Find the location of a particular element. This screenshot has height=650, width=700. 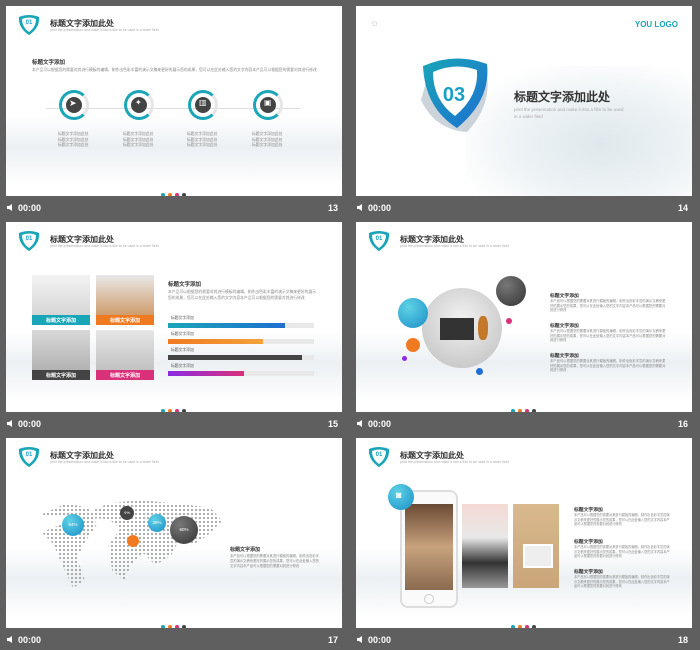

section-number: 03 is located at coordinates (454, 95).